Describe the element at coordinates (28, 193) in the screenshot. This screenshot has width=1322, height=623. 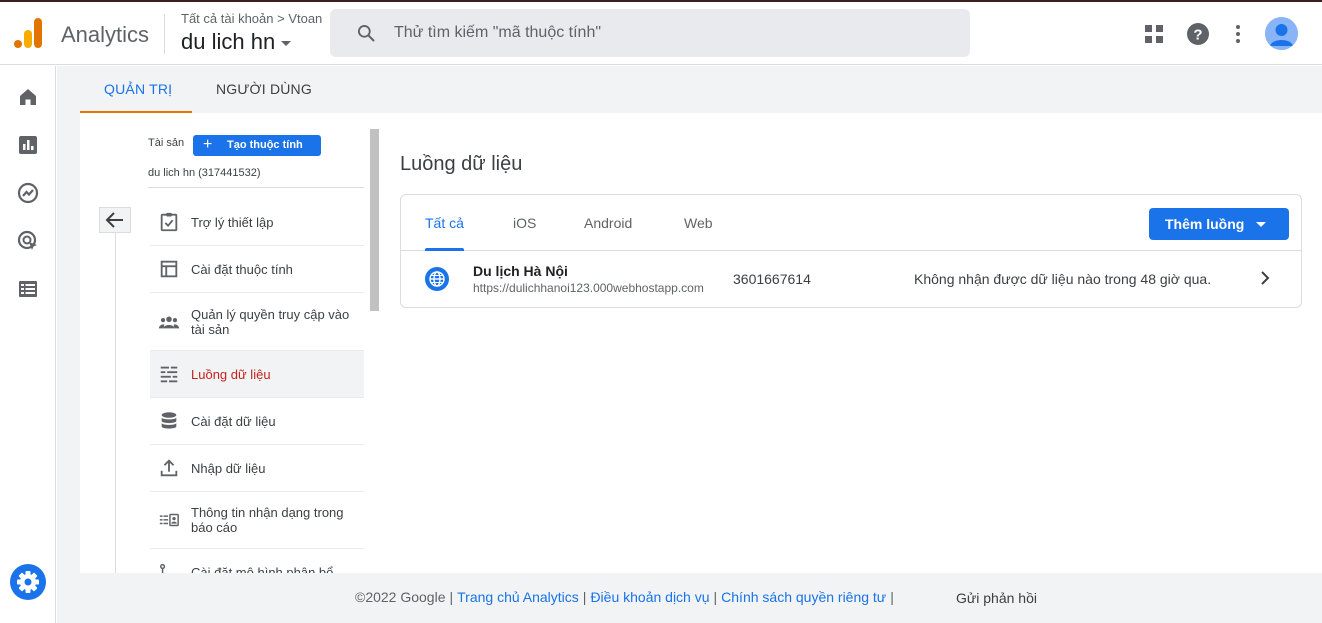
I see `explore-icon` at that location.